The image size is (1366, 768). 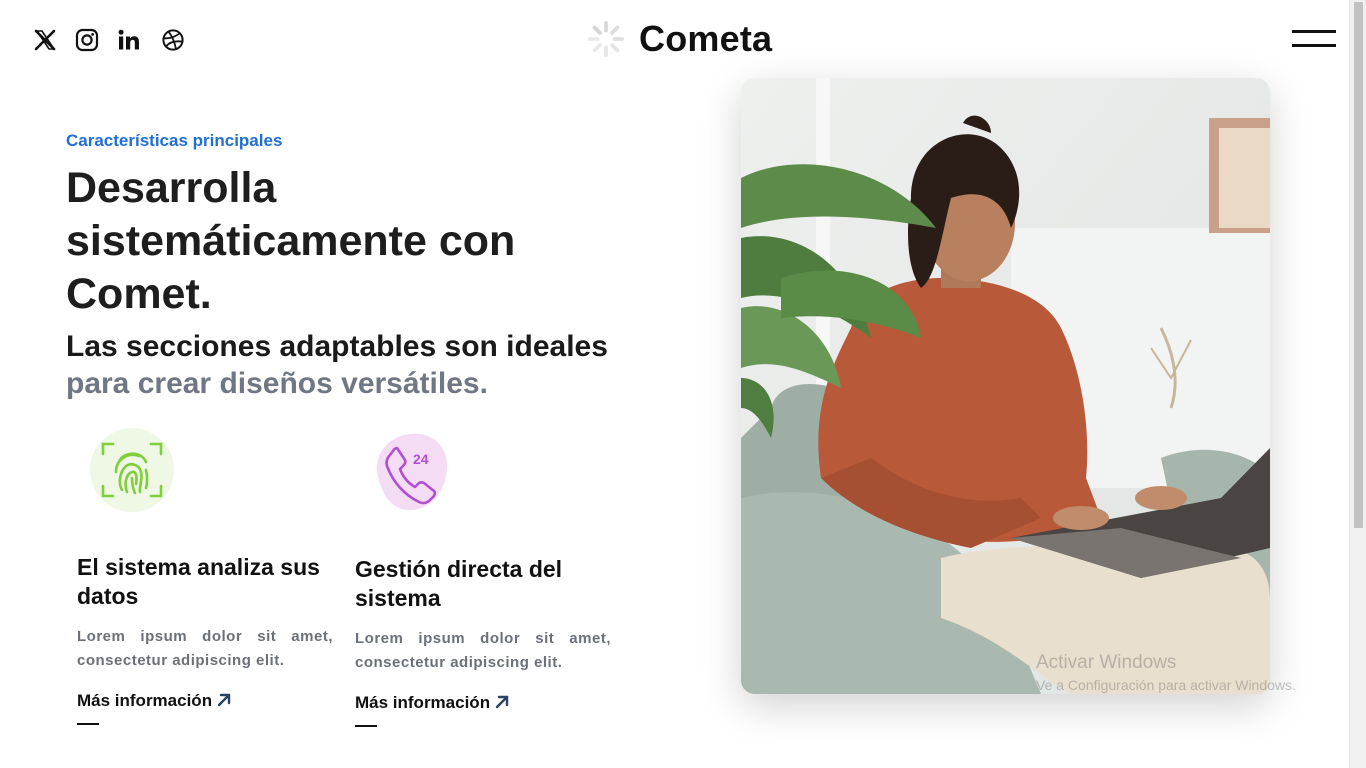 What do you see at coordinates (291, 241) in the screenshot?
I see `page-title: Desarrolla sistemáticamente con Comet.` at bounding box center [291, 241].